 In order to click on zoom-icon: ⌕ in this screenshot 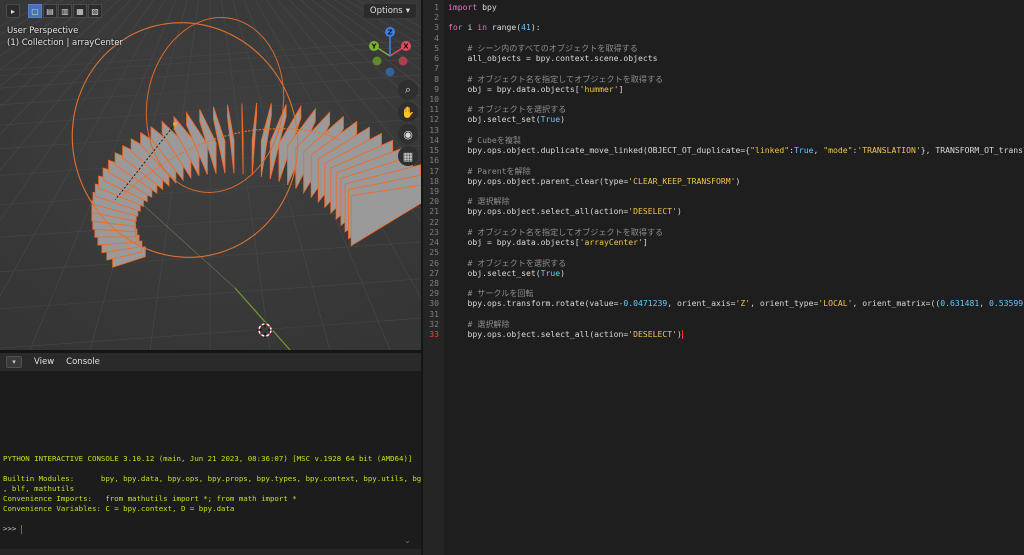, I will do `click(408, 90)`.